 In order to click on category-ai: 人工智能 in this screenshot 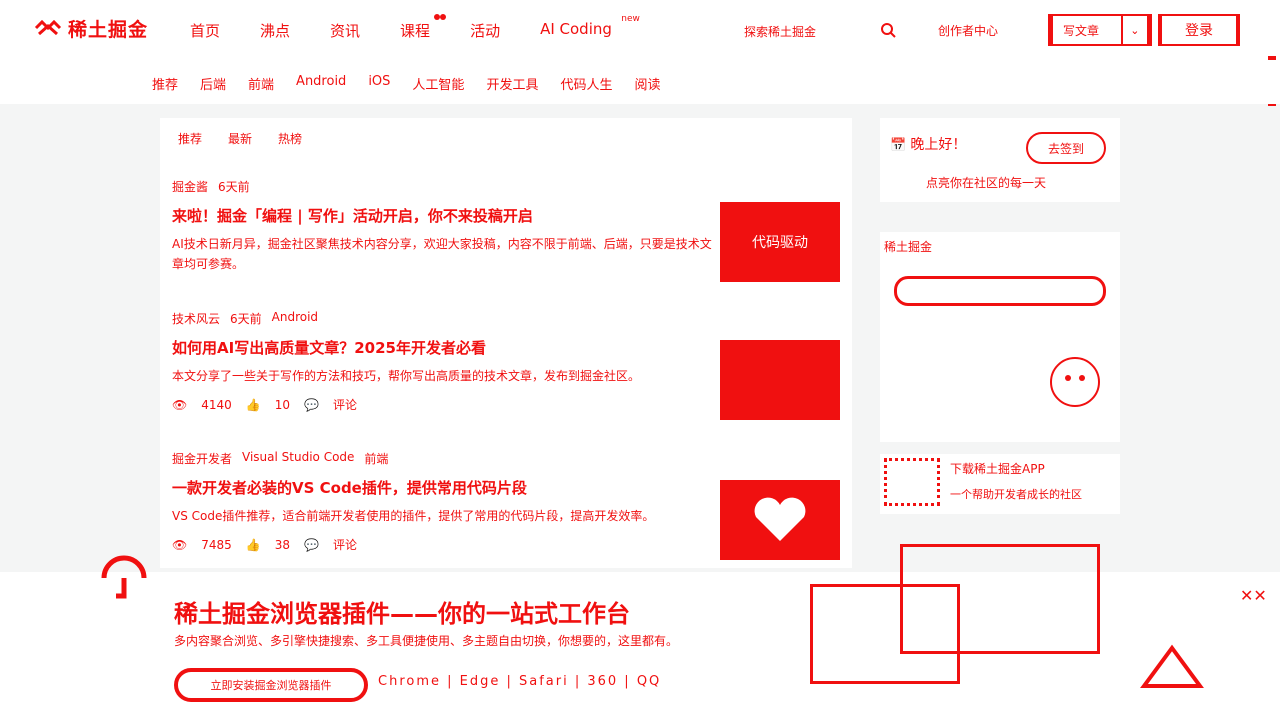, I will do `click(438, 83)`.